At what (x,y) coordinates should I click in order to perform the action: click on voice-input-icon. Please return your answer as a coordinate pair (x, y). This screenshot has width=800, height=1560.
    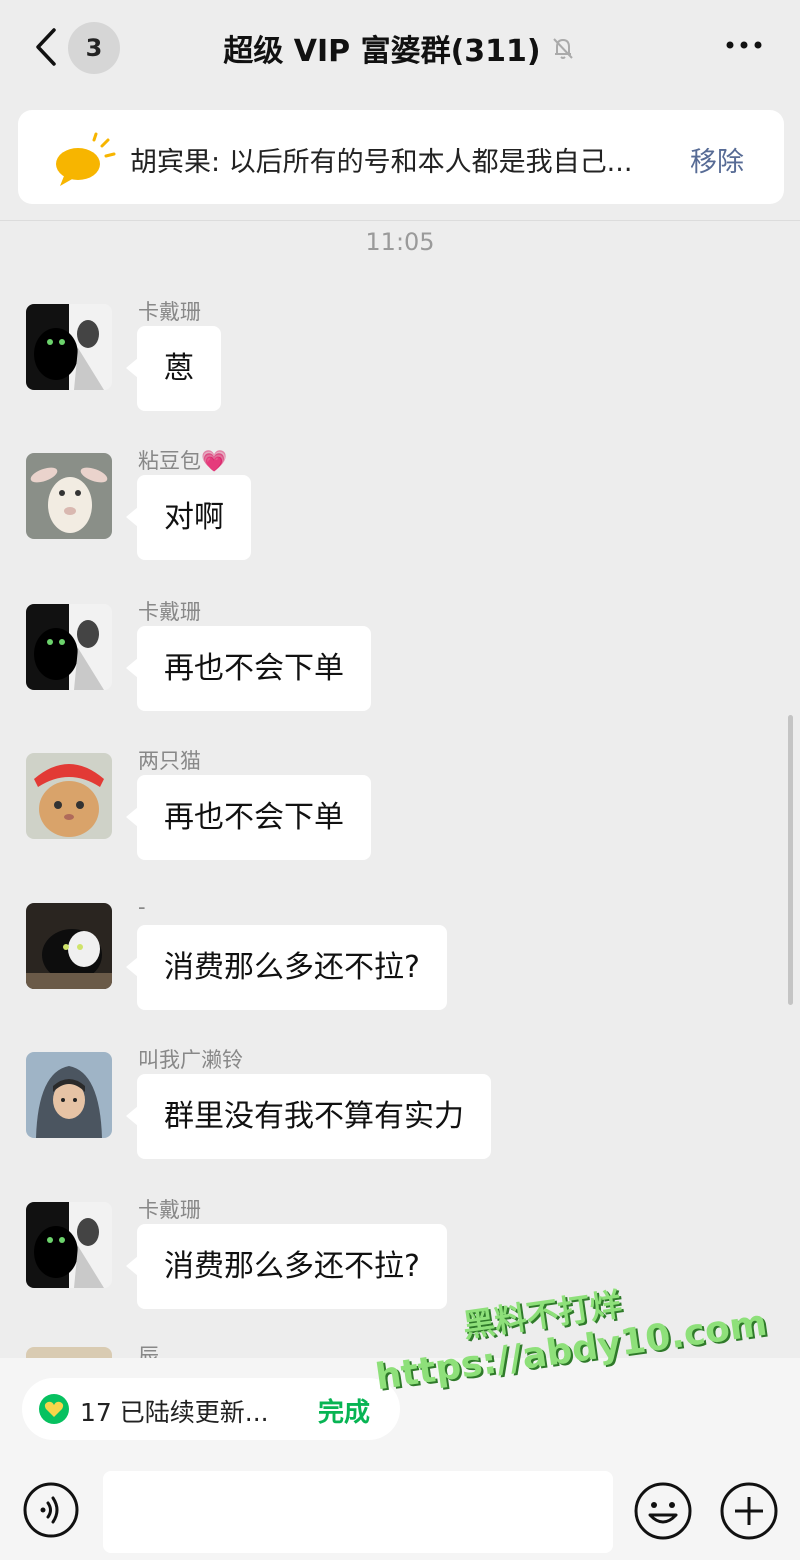
    Looking at the image, I should click on (51, 1510).